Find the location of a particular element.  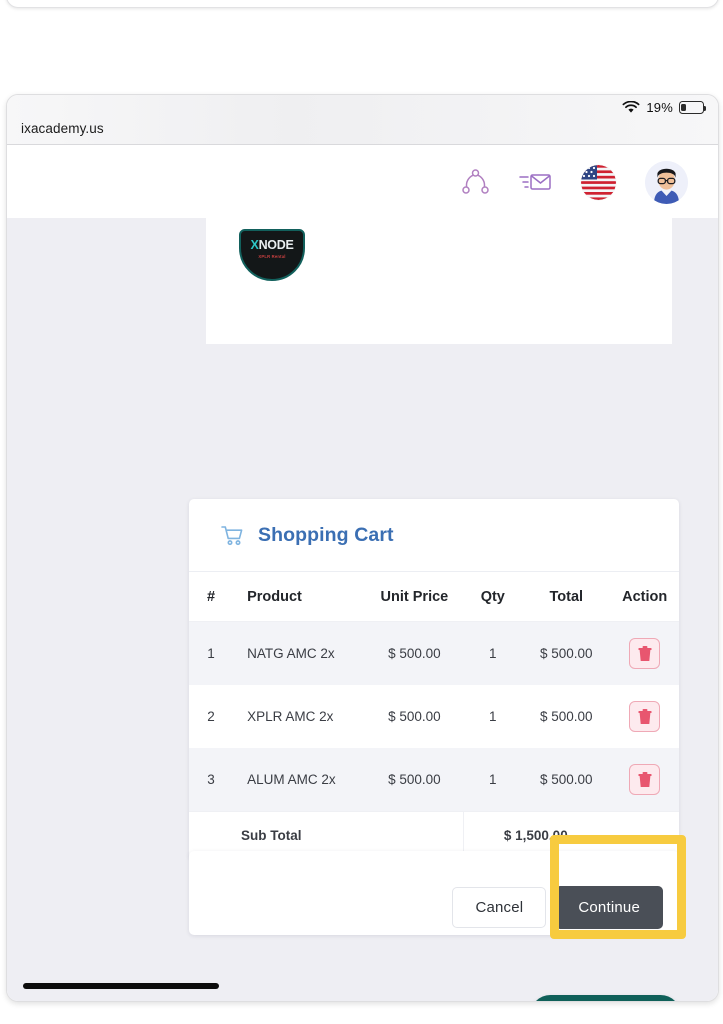

battery-percentage: 19% is located at coordinates (659, 107).